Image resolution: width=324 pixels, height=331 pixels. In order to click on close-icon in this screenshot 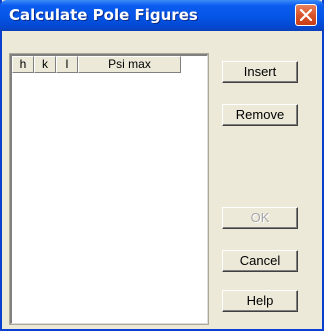, I will do `click(306, 15)`.